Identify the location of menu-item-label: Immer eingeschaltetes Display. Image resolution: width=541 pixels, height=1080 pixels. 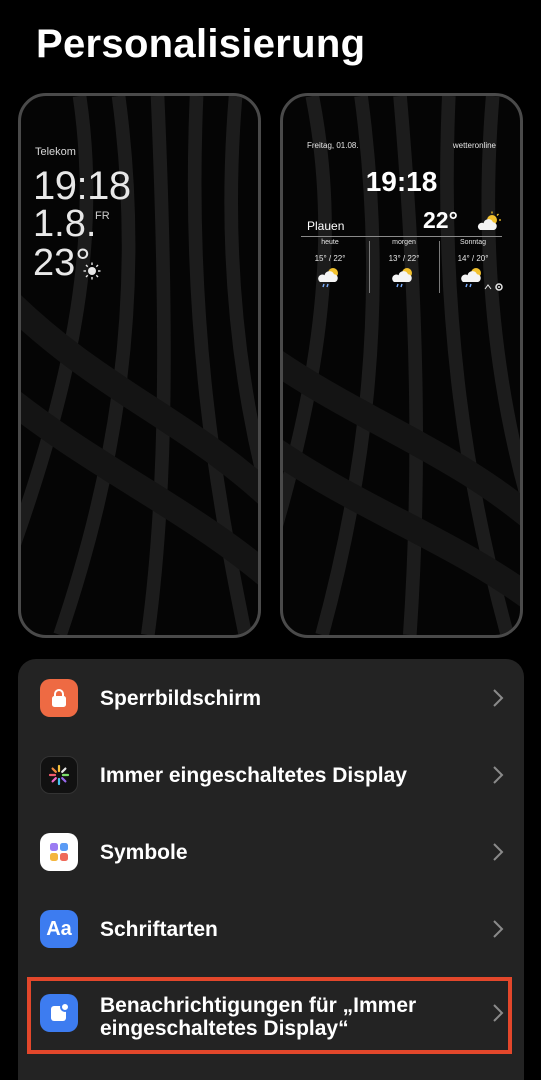
(253, 775).